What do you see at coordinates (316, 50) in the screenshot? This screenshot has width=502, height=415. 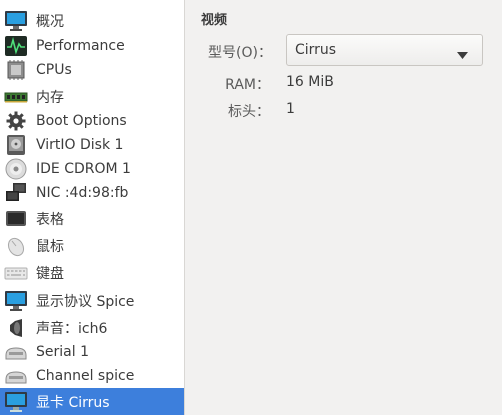 I see `model-select-value: Cirrus` at bounding box center [316, 50].